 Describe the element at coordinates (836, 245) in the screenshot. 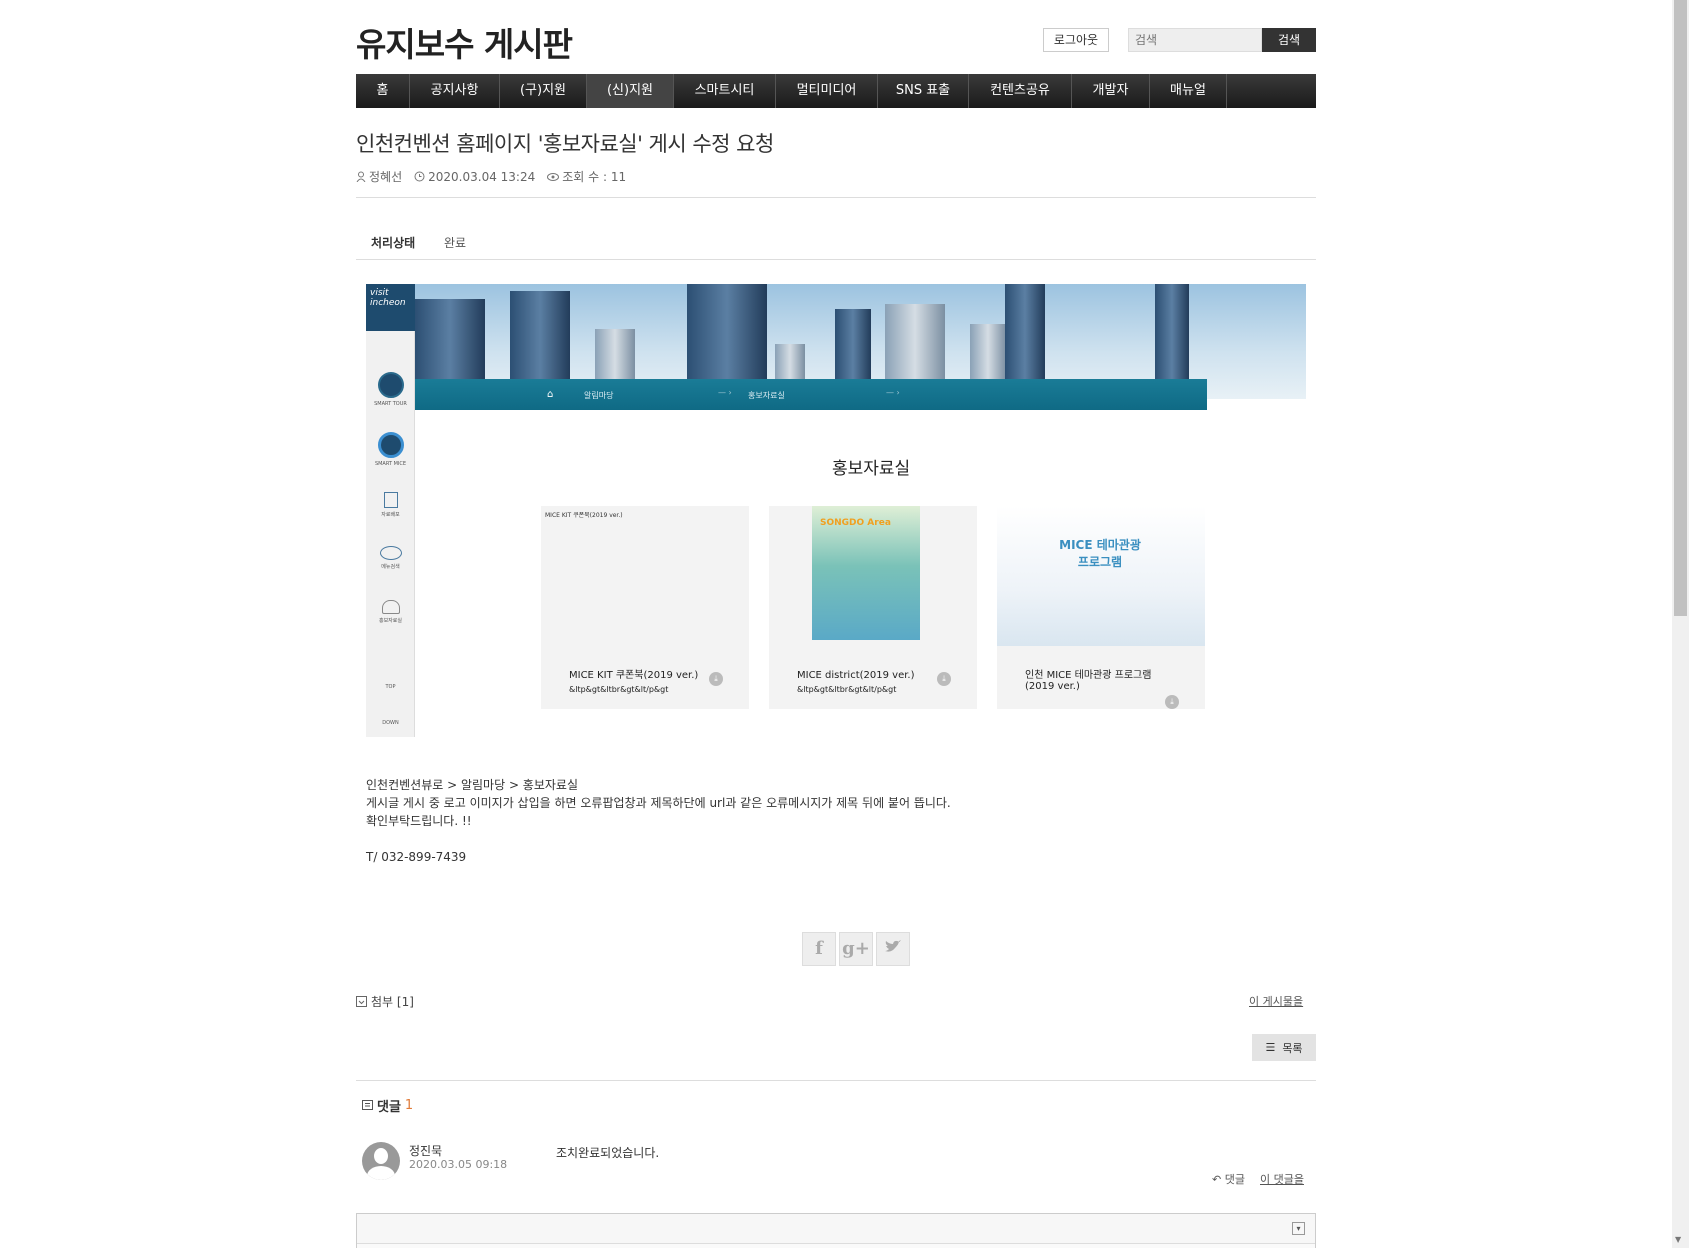

I see `status-row: 처리상태 완료` at that location.